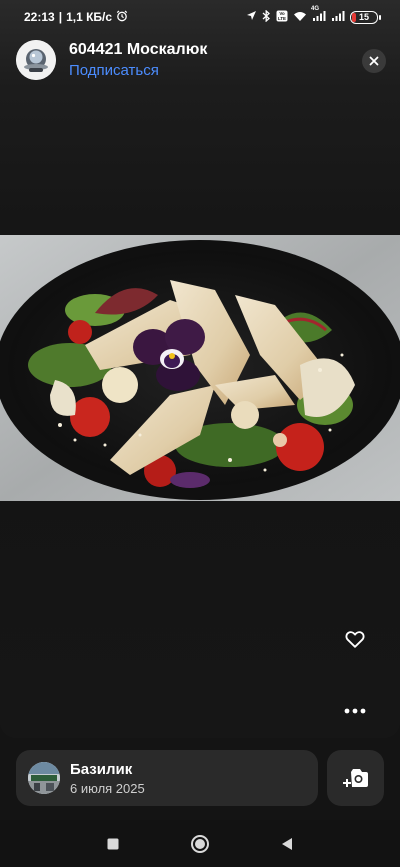 This screenshot has width=400, height=867. Describe the element at coordinates (138, 70) in the screenshot. I see `subscribe-link: Подписаться` at that location.